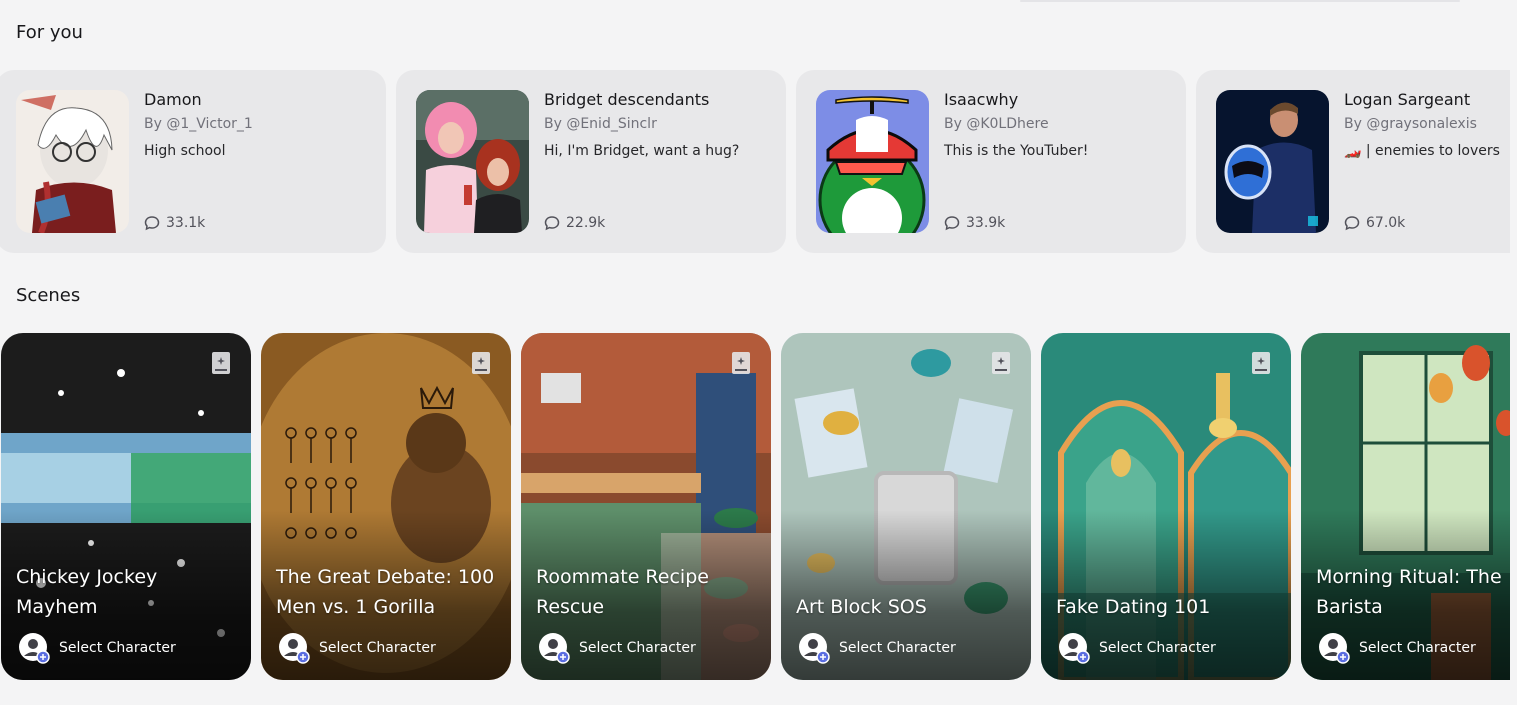 The width and height of the screenshot is (1517, 705). Describe the element at coordinates (1133, 607) in the screenshot. I see `scene-title: Fake Dating 101` at that location.